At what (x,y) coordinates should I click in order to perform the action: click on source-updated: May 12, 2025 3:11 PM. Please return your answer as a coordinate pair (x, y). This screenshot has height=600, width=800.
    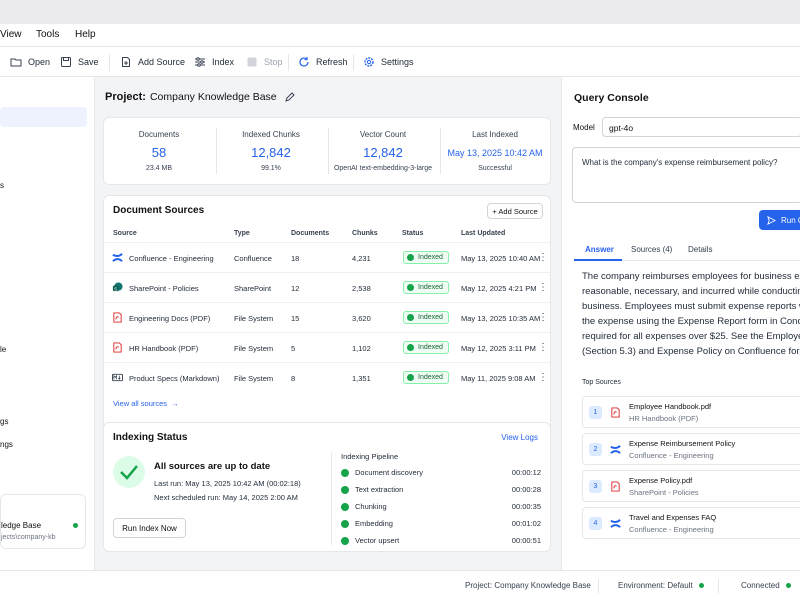
    Looking at the image, I should click on (498, 348).